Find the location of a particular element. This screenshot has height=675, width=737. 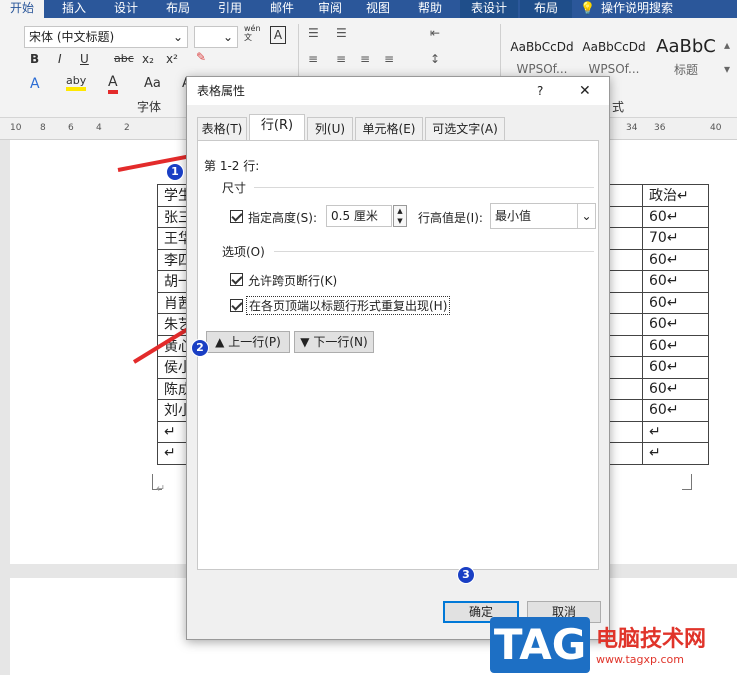

watermark: TAG 电脑技术网 www.tagxp.com is located at coordinates (613, 645).